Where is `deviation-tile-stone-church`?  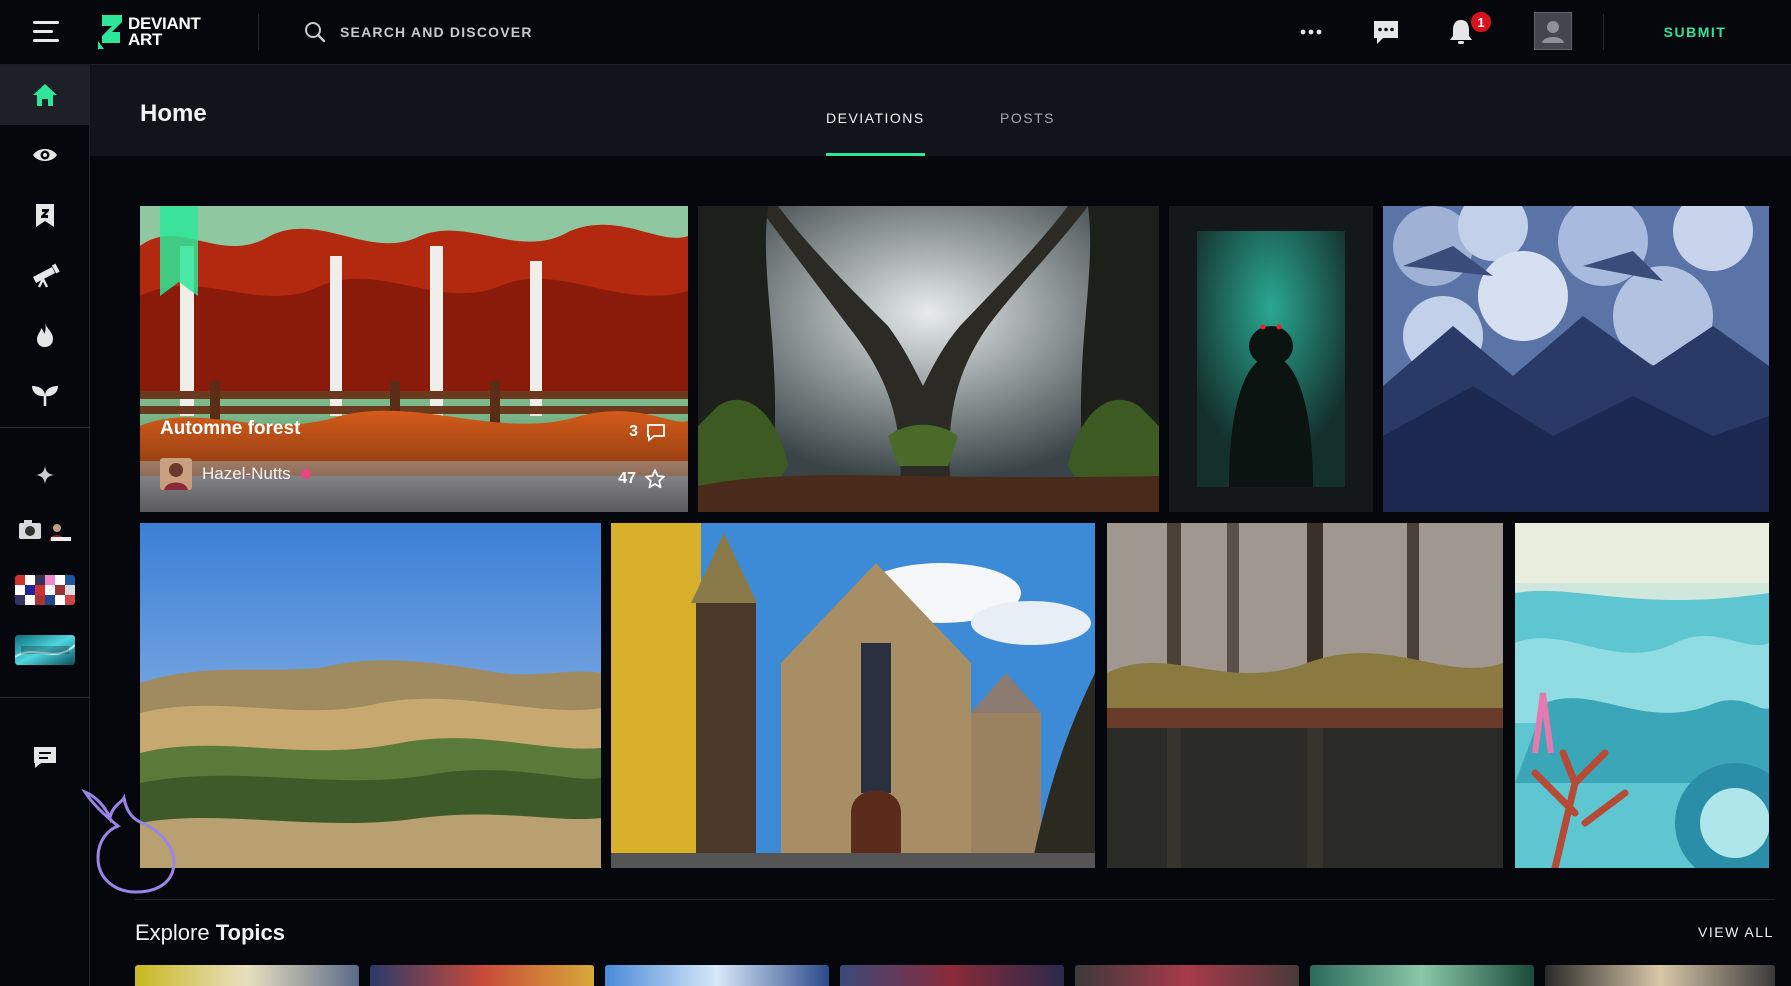
deviation-tile-stone-church is located at coordinates (853, 695).